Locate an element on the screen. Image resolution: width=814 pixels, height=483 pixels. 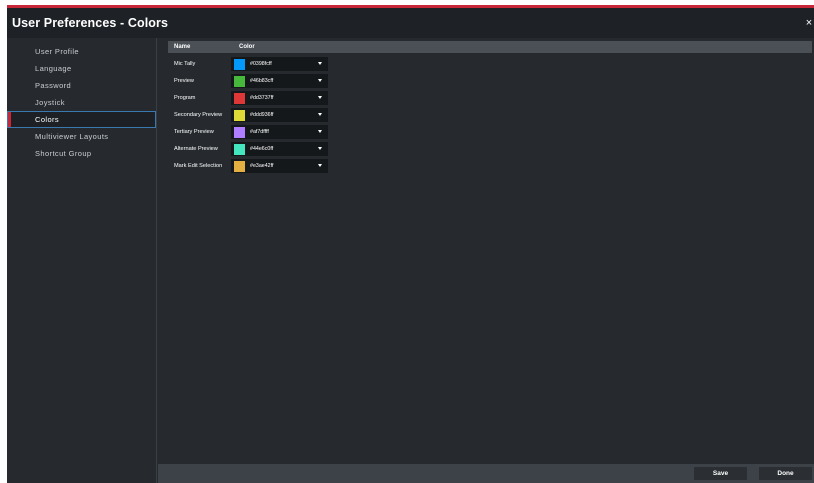
table-row: Alternate Preview #44e6c0ff is located at coordinates (253, 149).